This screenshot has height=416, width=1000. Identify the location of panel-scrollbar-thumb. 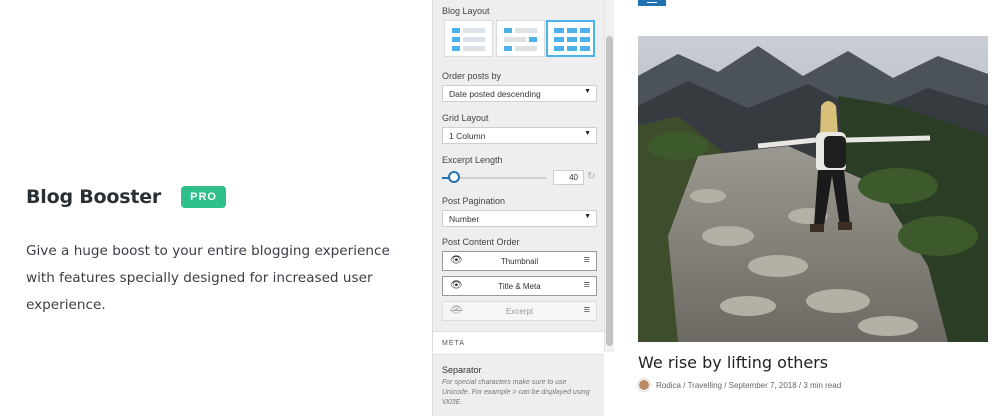
(609, 191).